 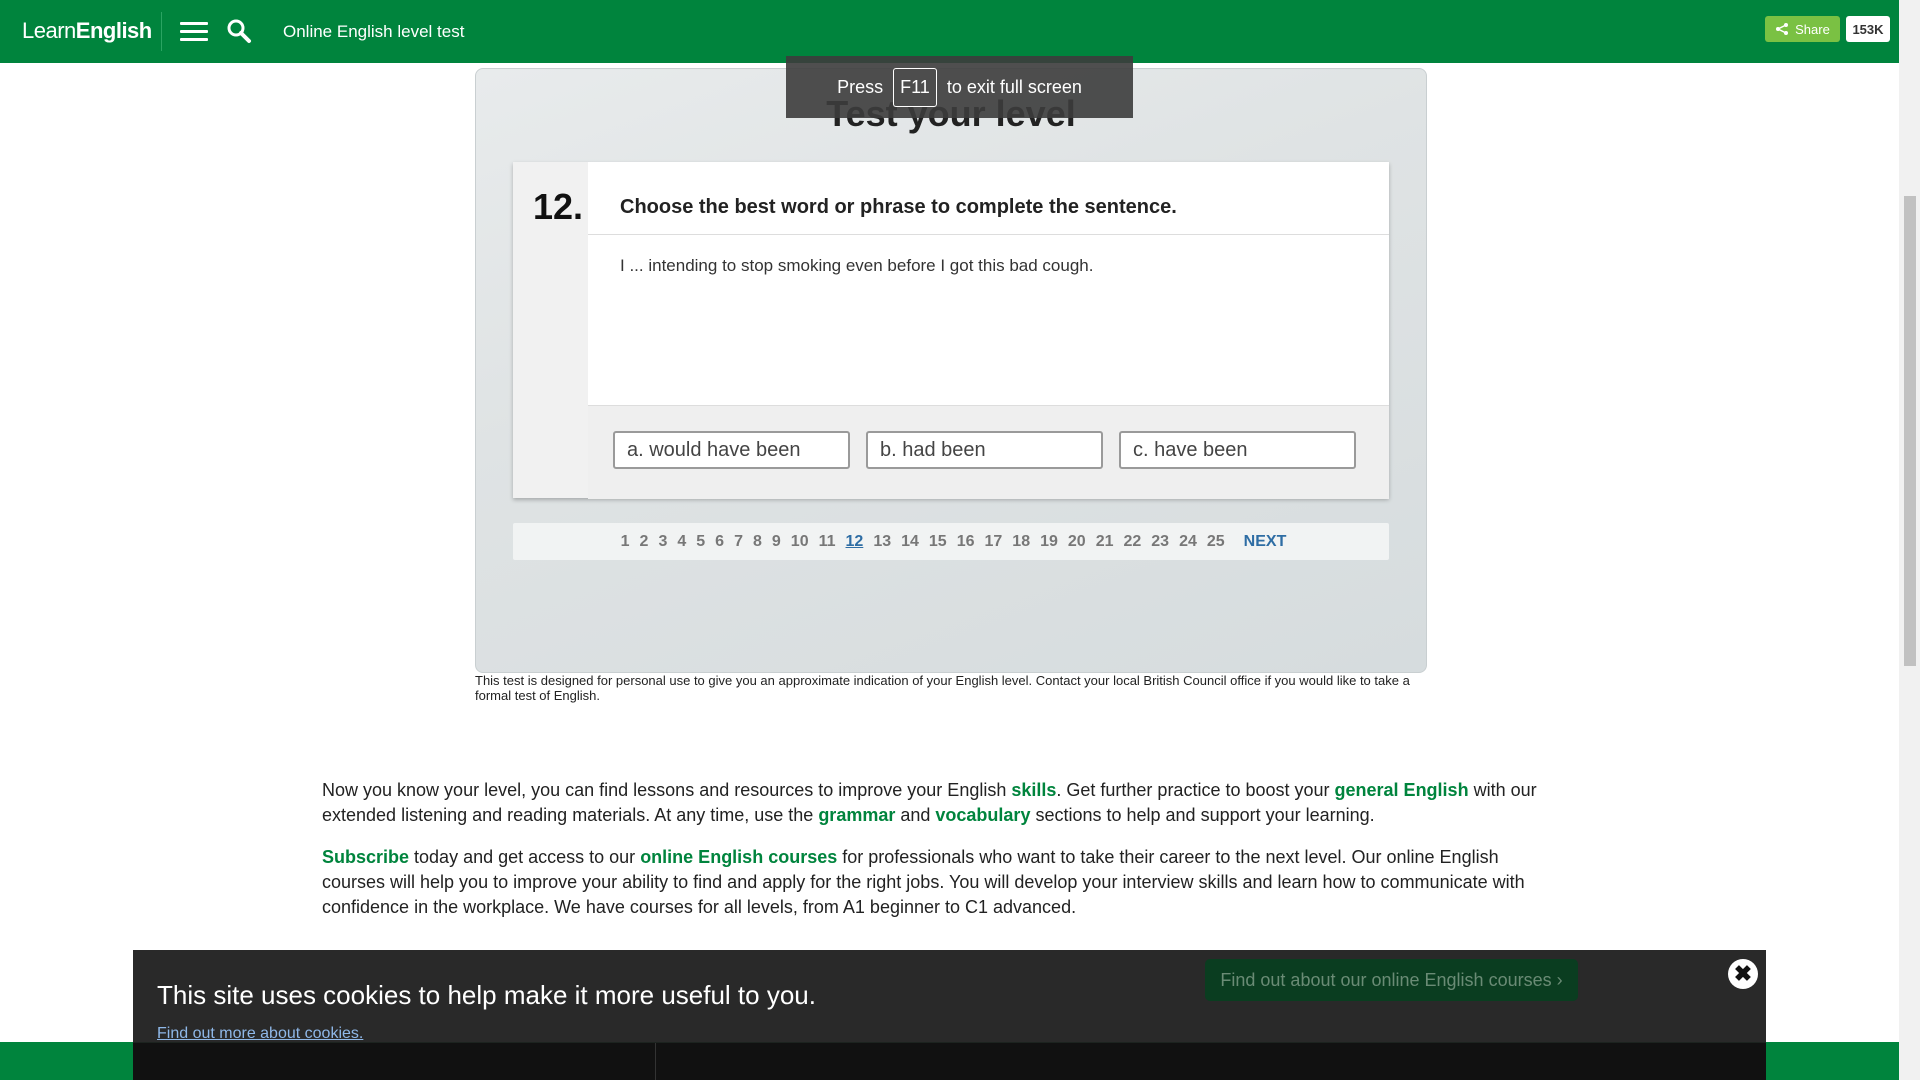 I want to click on pager-page-19: 19, so click(x=1049, y=541).